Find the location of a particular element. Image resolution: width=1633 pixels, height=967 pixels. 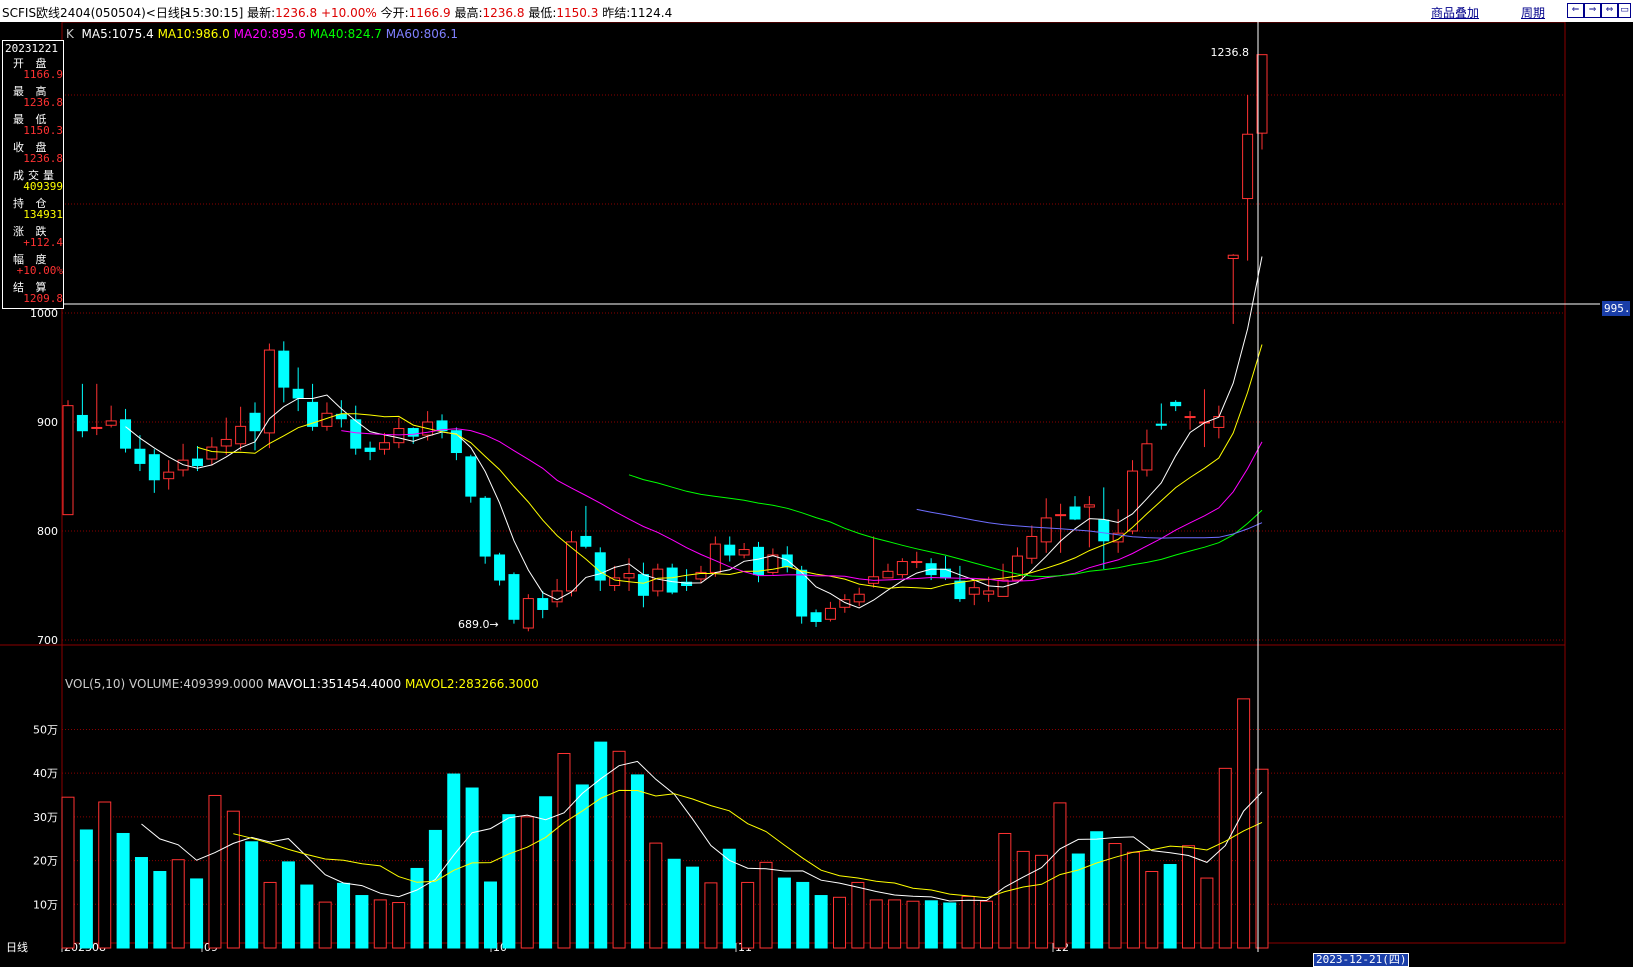

quote-time: [15:30:15] is located at coordinates (212, 13).